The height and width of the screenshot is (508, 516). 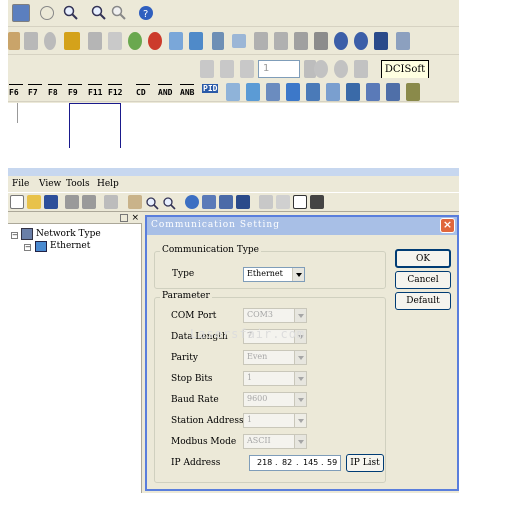 What do you see at coordinates (447, 225) in the screenshot?
I see `close-icon: ×` at bounding box center [447, 225].